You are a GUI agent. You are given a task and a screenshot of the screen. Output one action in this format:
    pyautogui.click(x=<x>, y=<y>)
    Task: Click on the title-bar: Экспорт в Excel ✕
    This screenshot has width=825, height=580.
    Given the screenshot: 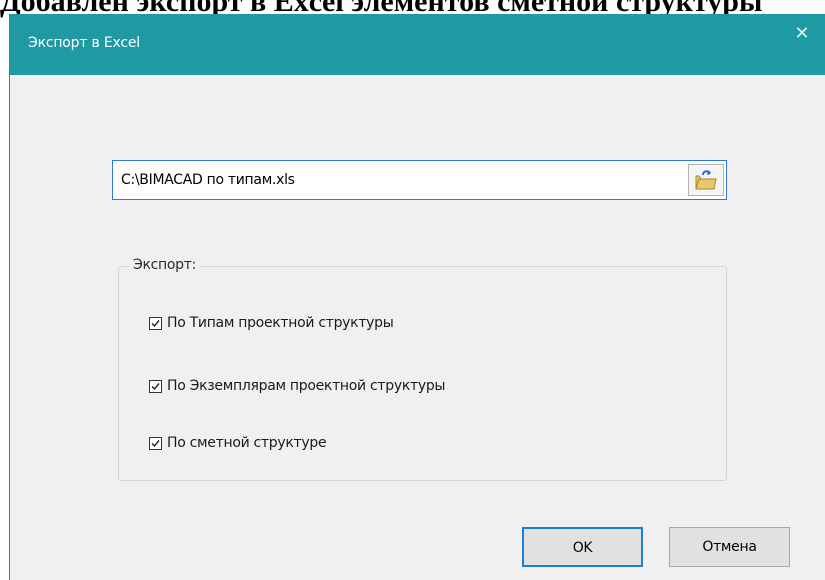 What is the action you would take?
    pyautogui.click(x=417, y=44)
    